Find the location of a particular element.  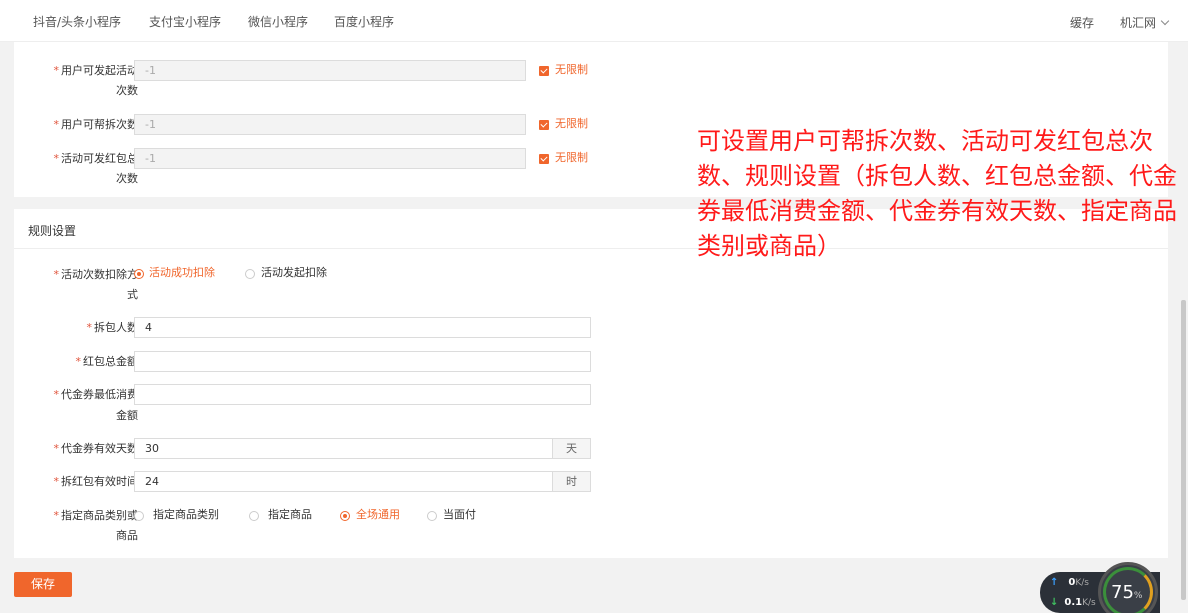

days-unit-suffix: 天 is located at coordinates (571, 448).